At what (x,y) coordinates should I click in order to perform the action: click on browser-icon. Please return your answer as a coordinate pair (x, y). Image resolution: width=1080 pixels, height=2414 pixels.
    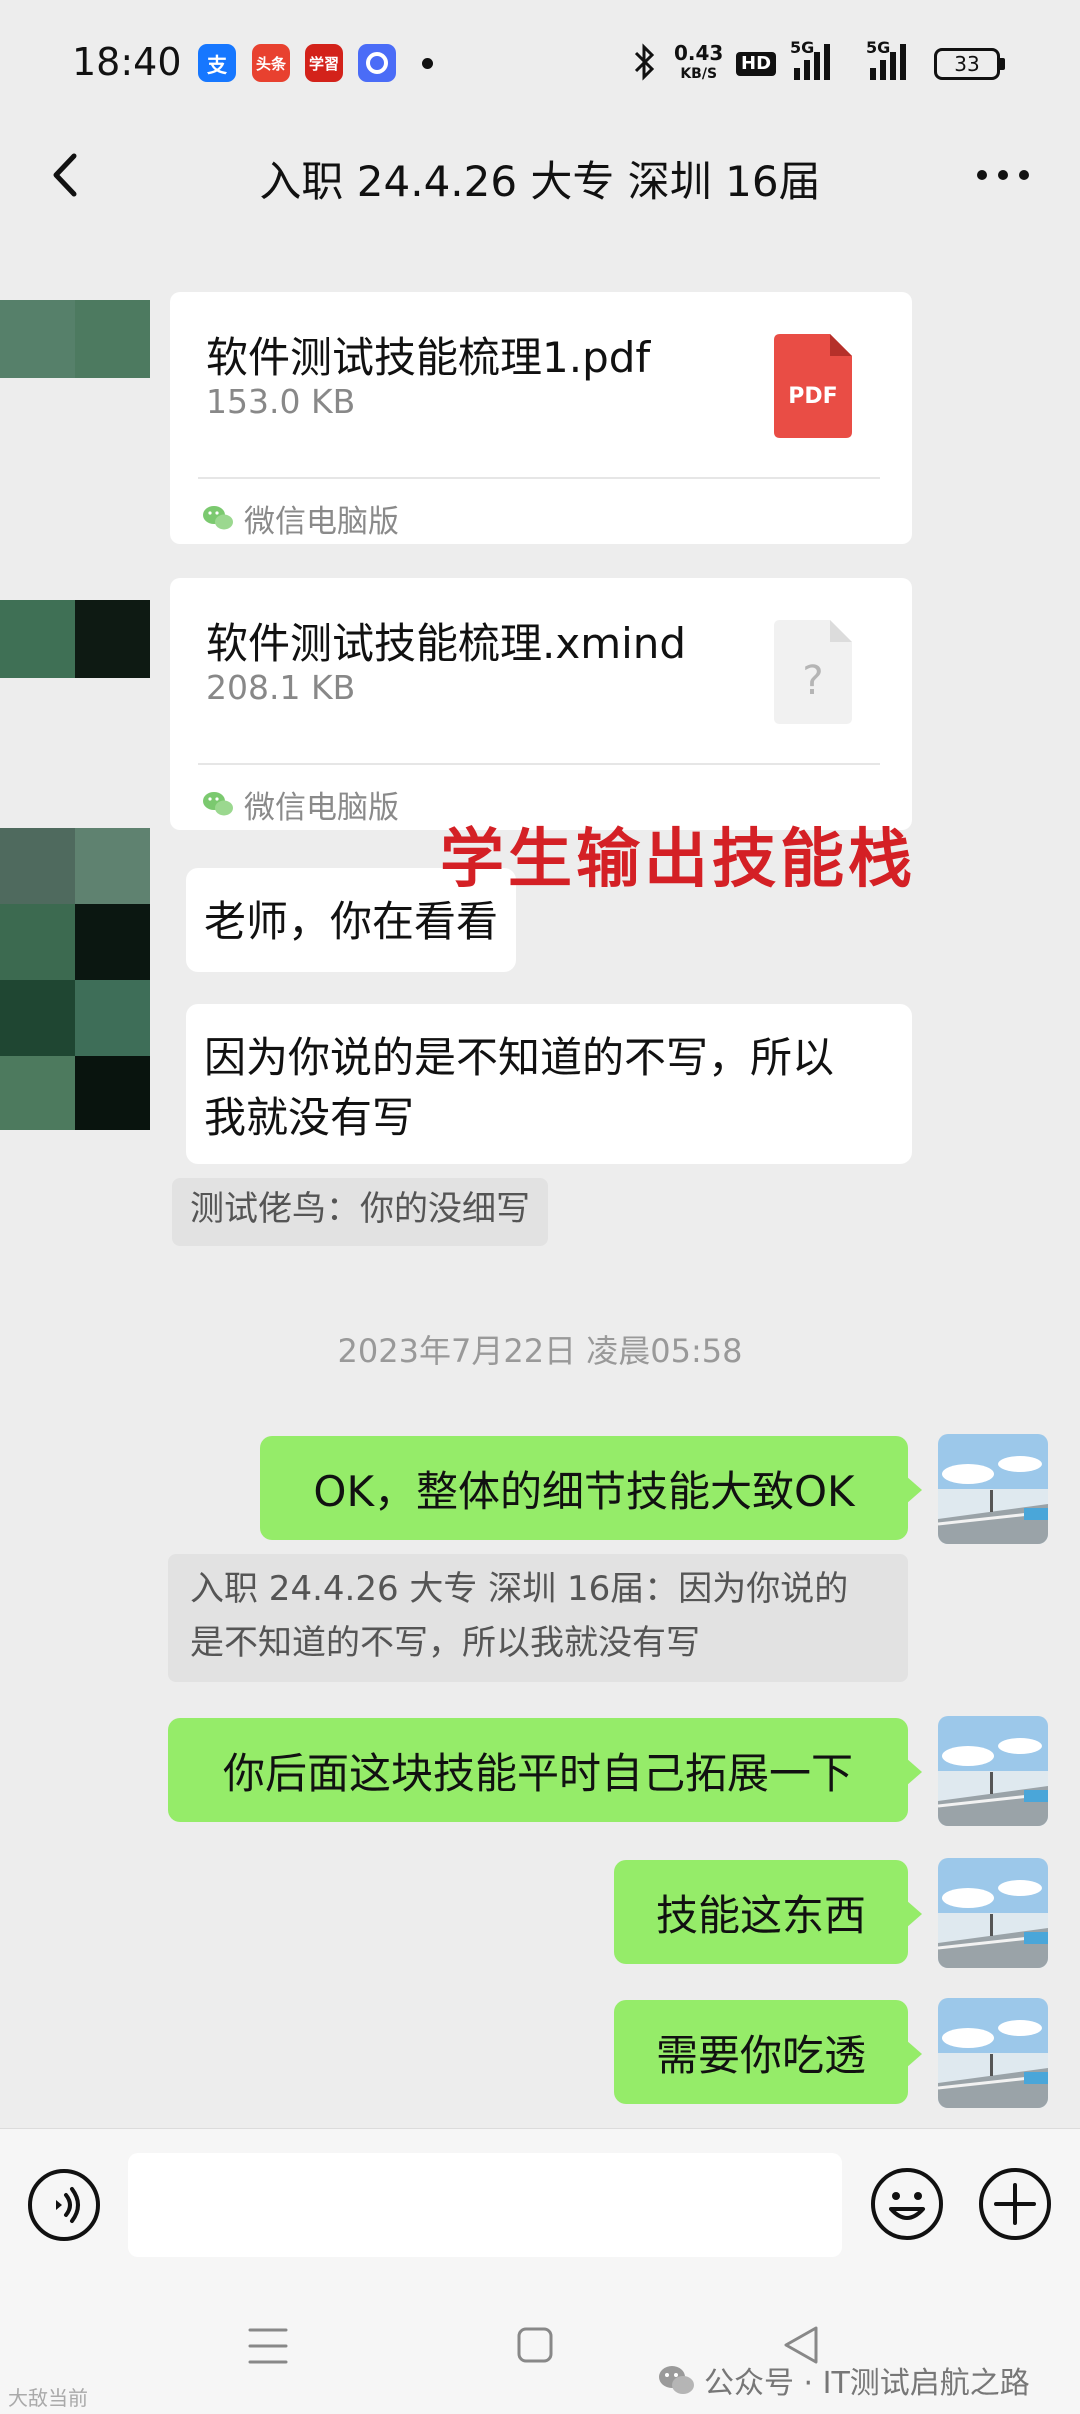
    Looking at the image, I should click on (377, 63).